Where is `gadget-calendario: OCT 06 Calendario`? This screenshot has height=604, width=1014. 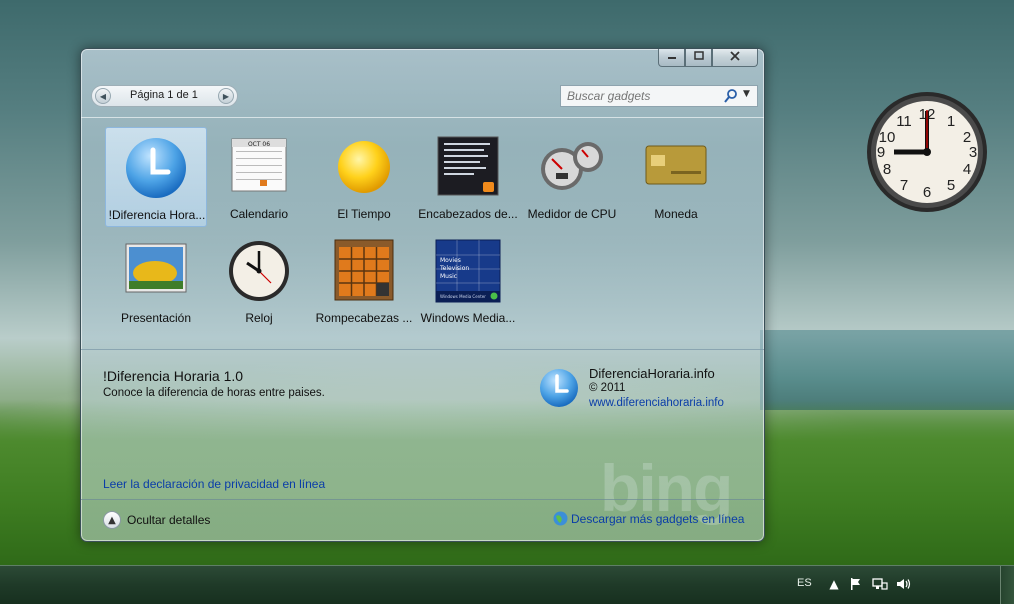
gadget-calendario: OCT 06 Calendario is located at coordinates (259, 177).